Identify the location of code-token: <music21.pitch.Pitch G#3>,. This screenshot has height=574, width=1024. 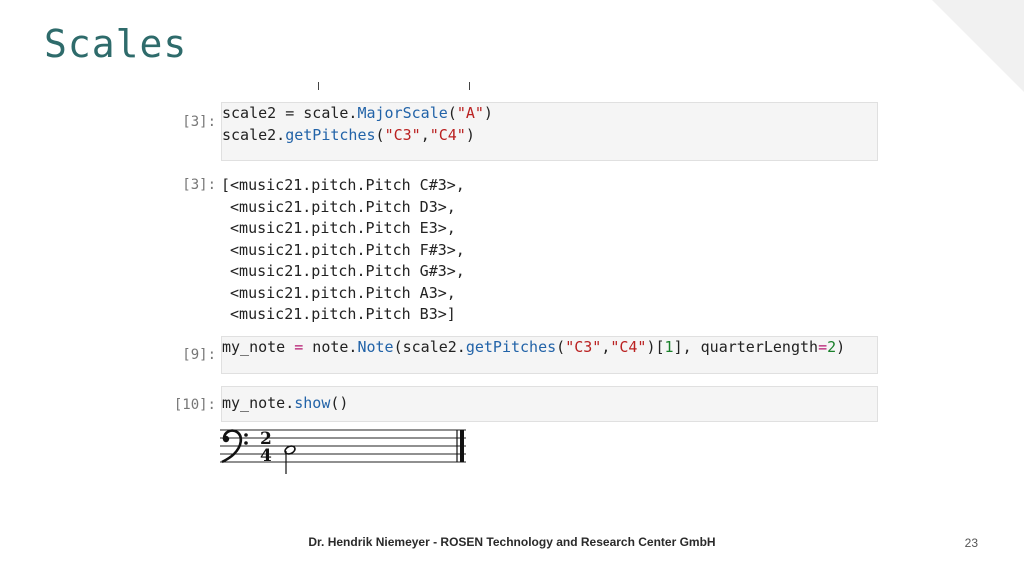
(343, 271).